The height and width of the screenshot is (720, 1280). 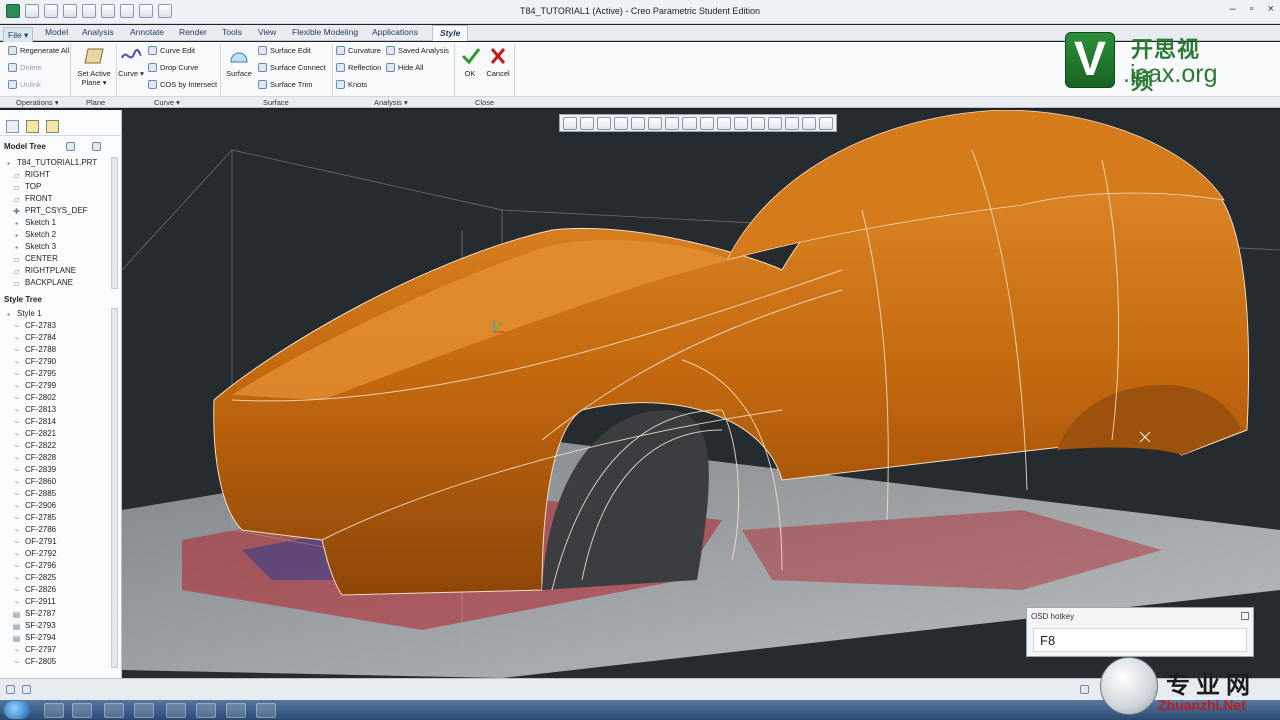 I want to click on style-tree-item: ~ CF-2813, so click(x=58, y=410).